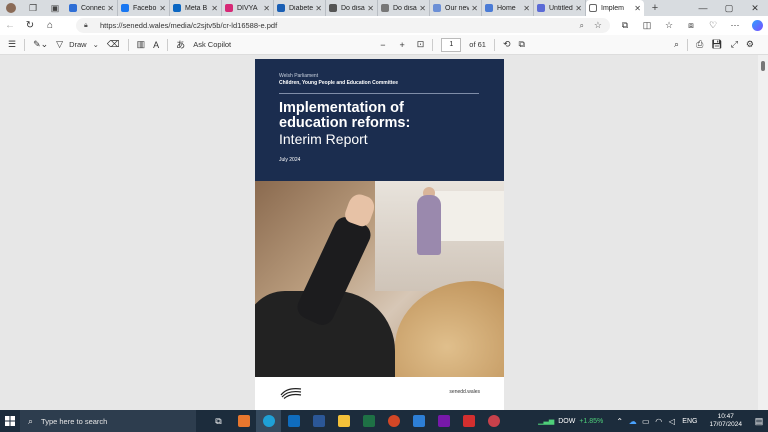 This screenshot has height=432, width=768. What do you see at coordinates (343, 421) in the screenshot?
I see `file-explorer-icon` at bounding box center [343, 421].